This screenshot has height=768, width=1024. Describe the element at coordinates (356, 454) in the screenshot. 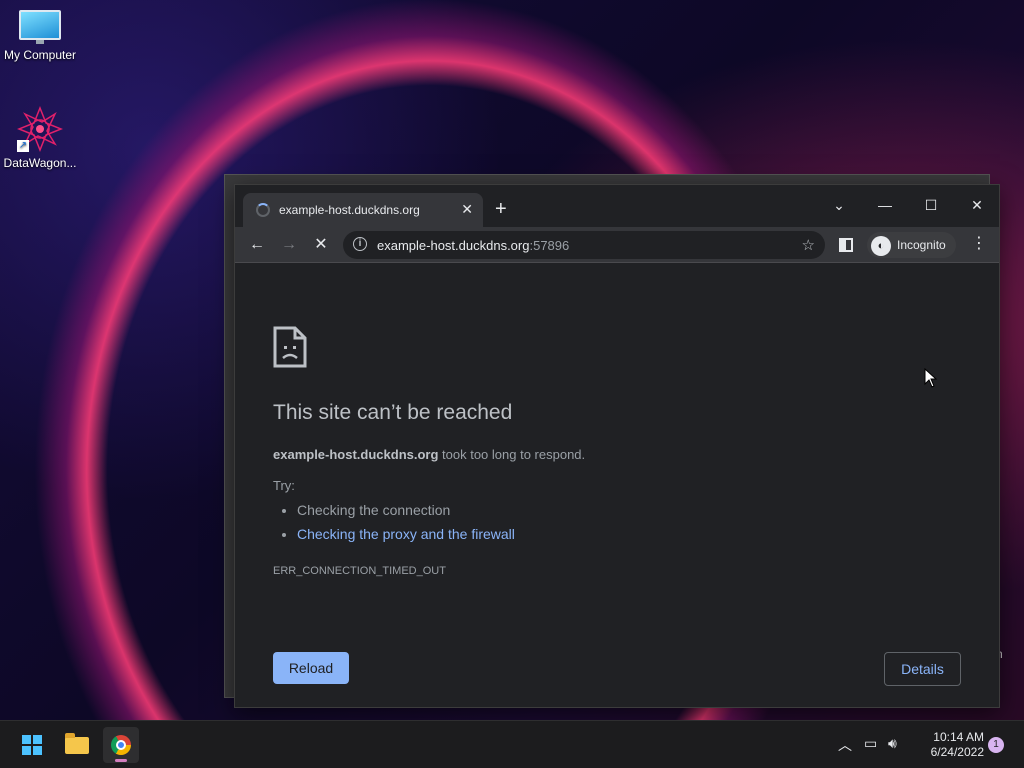

I see `error-host: example-host.duckdns.org` at that location.